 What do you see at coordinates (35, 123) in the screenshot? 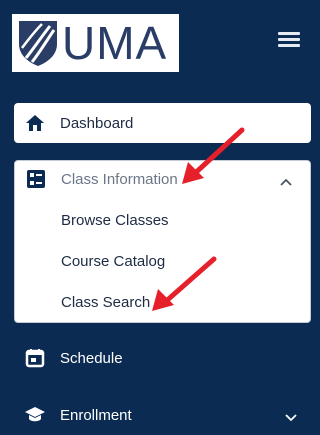
I see `home-icon` at bounding box center [35, 123].